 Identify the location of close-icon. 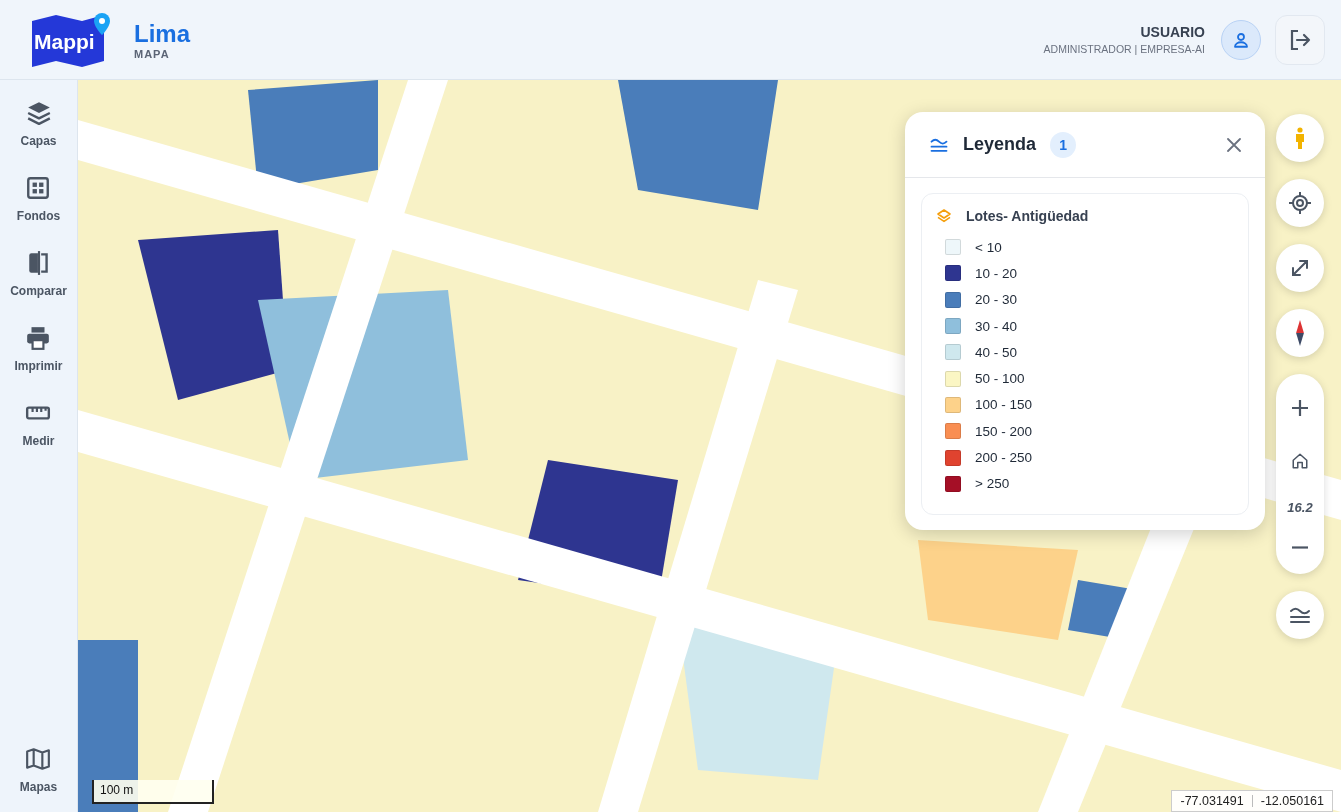
(1234, 144).